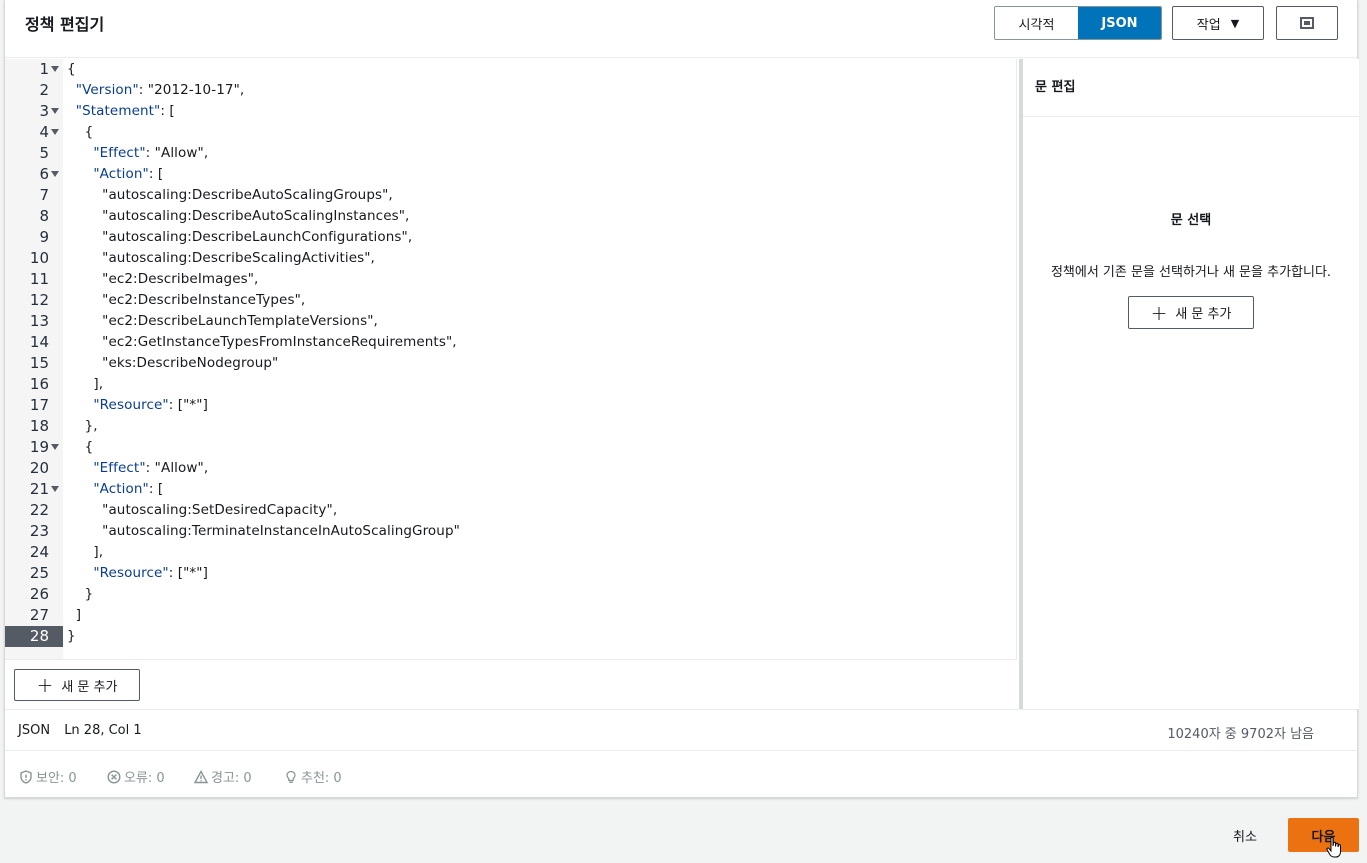 Image resolution: width=1367 pixels, height=863 pixels. Describe the element at coordinates (511, 363) in the screenshot. I see `code-line: 15 "eks:DescribeNodegroup"` at that location.